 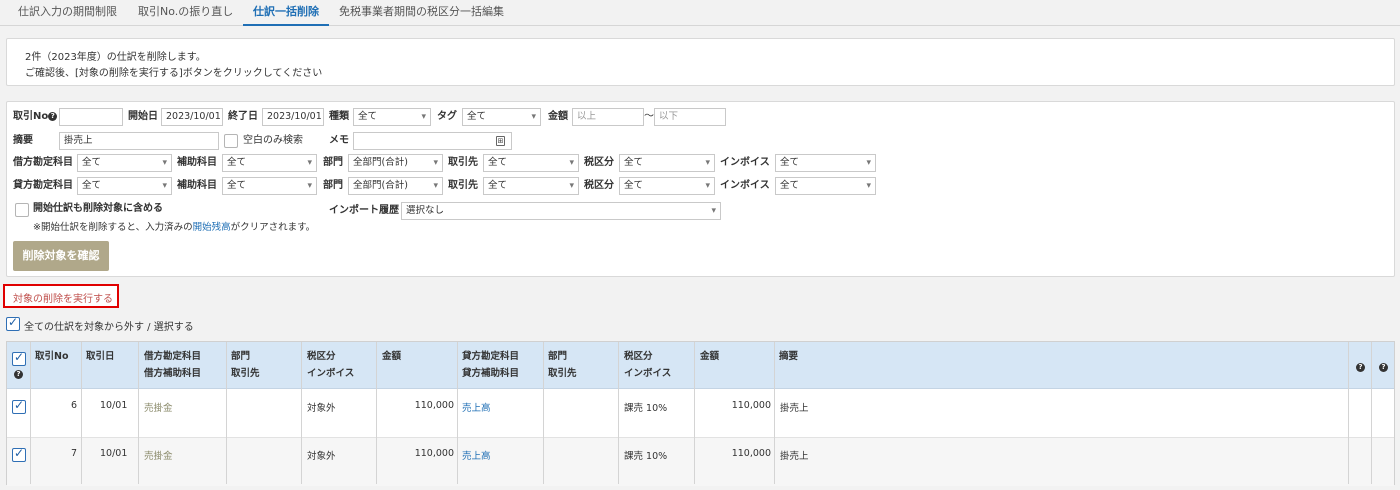 What do you see at coordinates (710, 356) in the screenshot?
I see `col-header-amount-2: 金額` at bounding box center [710, 356].